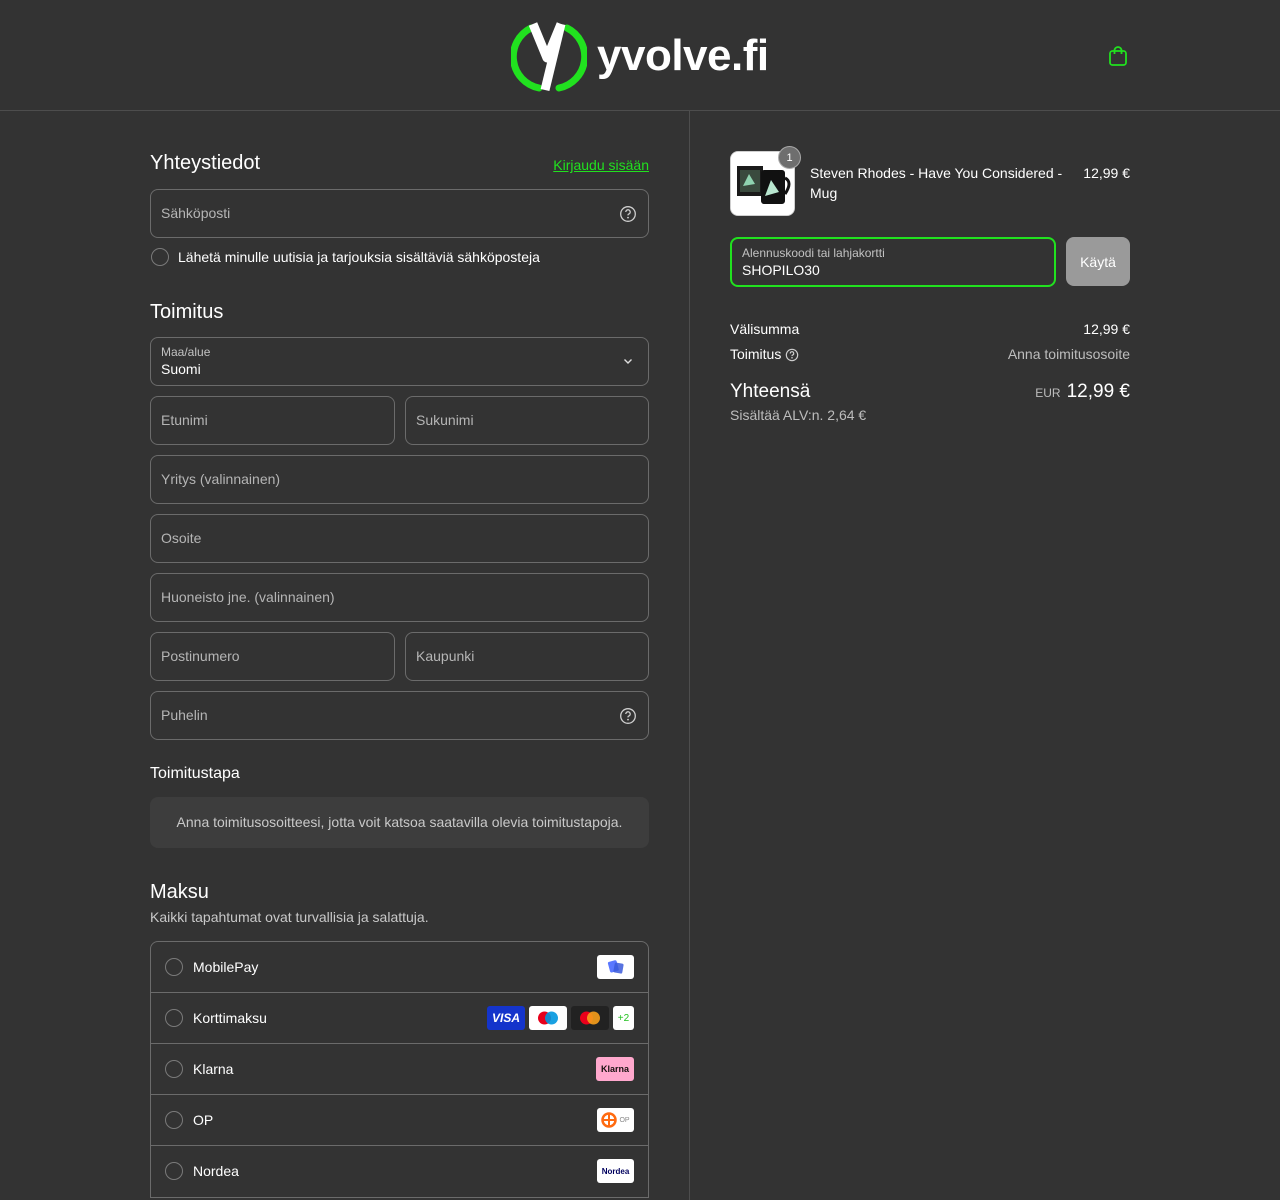 Image resolution: width=1280 pixels, height=1200 pixels. What do you see at coordinates (230, 1018) in the screenshot?
I see `payment-label: Korttimaksu` at bounding box center [230, 1018].